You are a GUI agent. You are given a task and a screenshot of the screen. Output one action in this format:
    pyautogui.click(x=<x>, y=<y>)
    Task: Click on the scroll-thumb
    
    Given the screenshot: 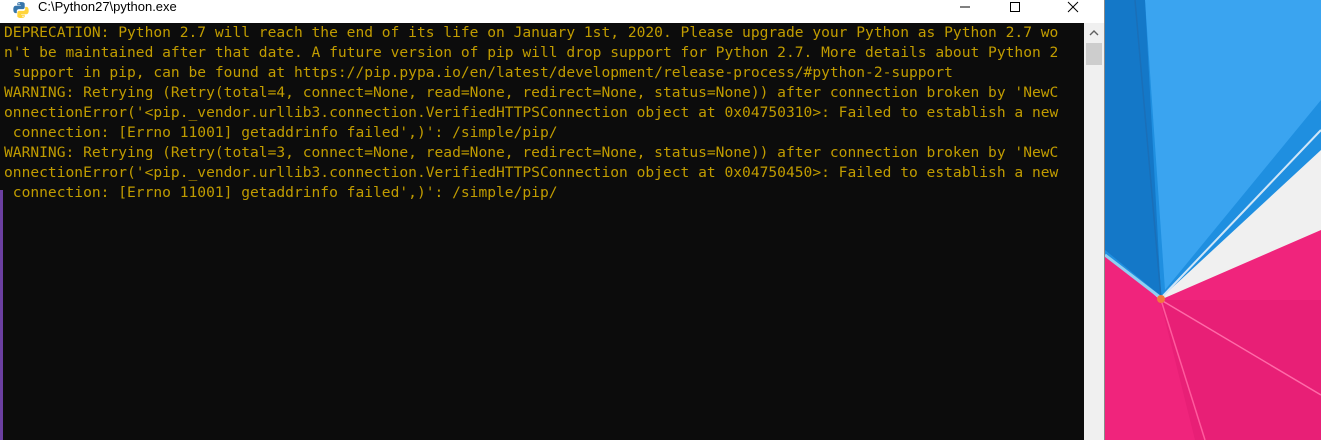 What is the action you would take?
    pyautogui.click(x=1094, y=54)
    